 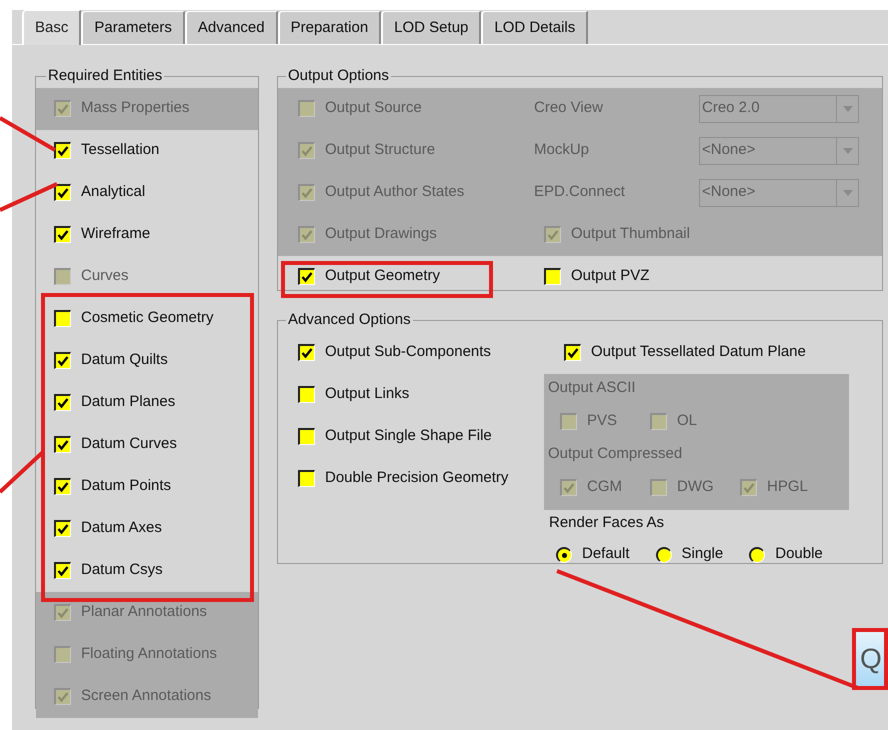 What do you see at coordinates (52, 27) in the screenshot?
I see `tab: Basc` at bounding box center [52, 27].